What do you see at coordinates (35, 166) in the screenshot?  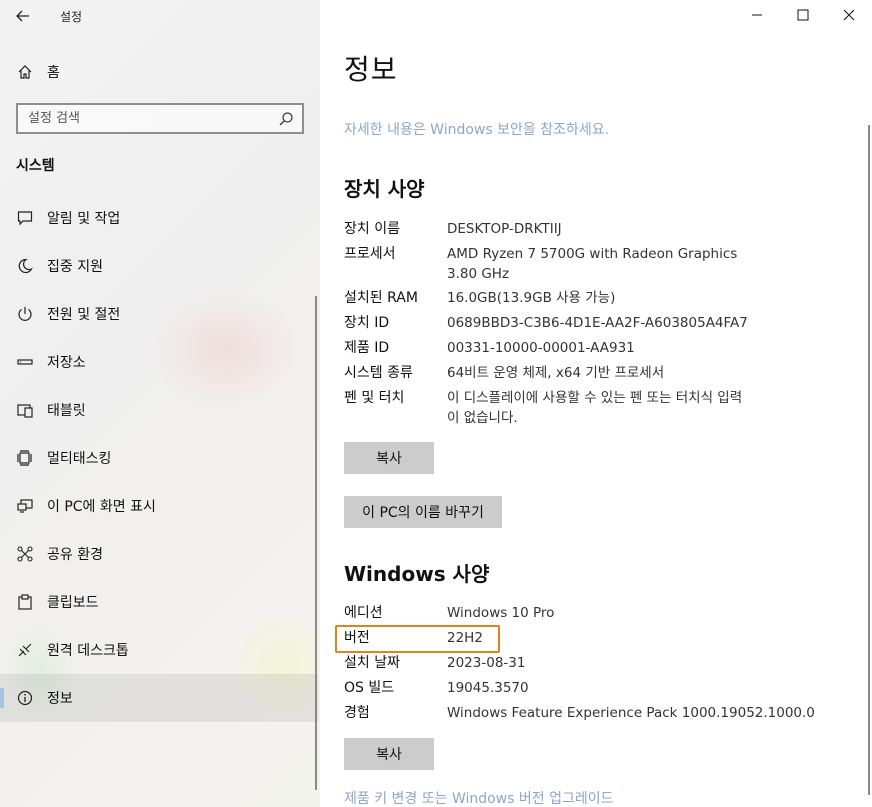 I see `section-title: 시스템` at bounding box center [35, 166].